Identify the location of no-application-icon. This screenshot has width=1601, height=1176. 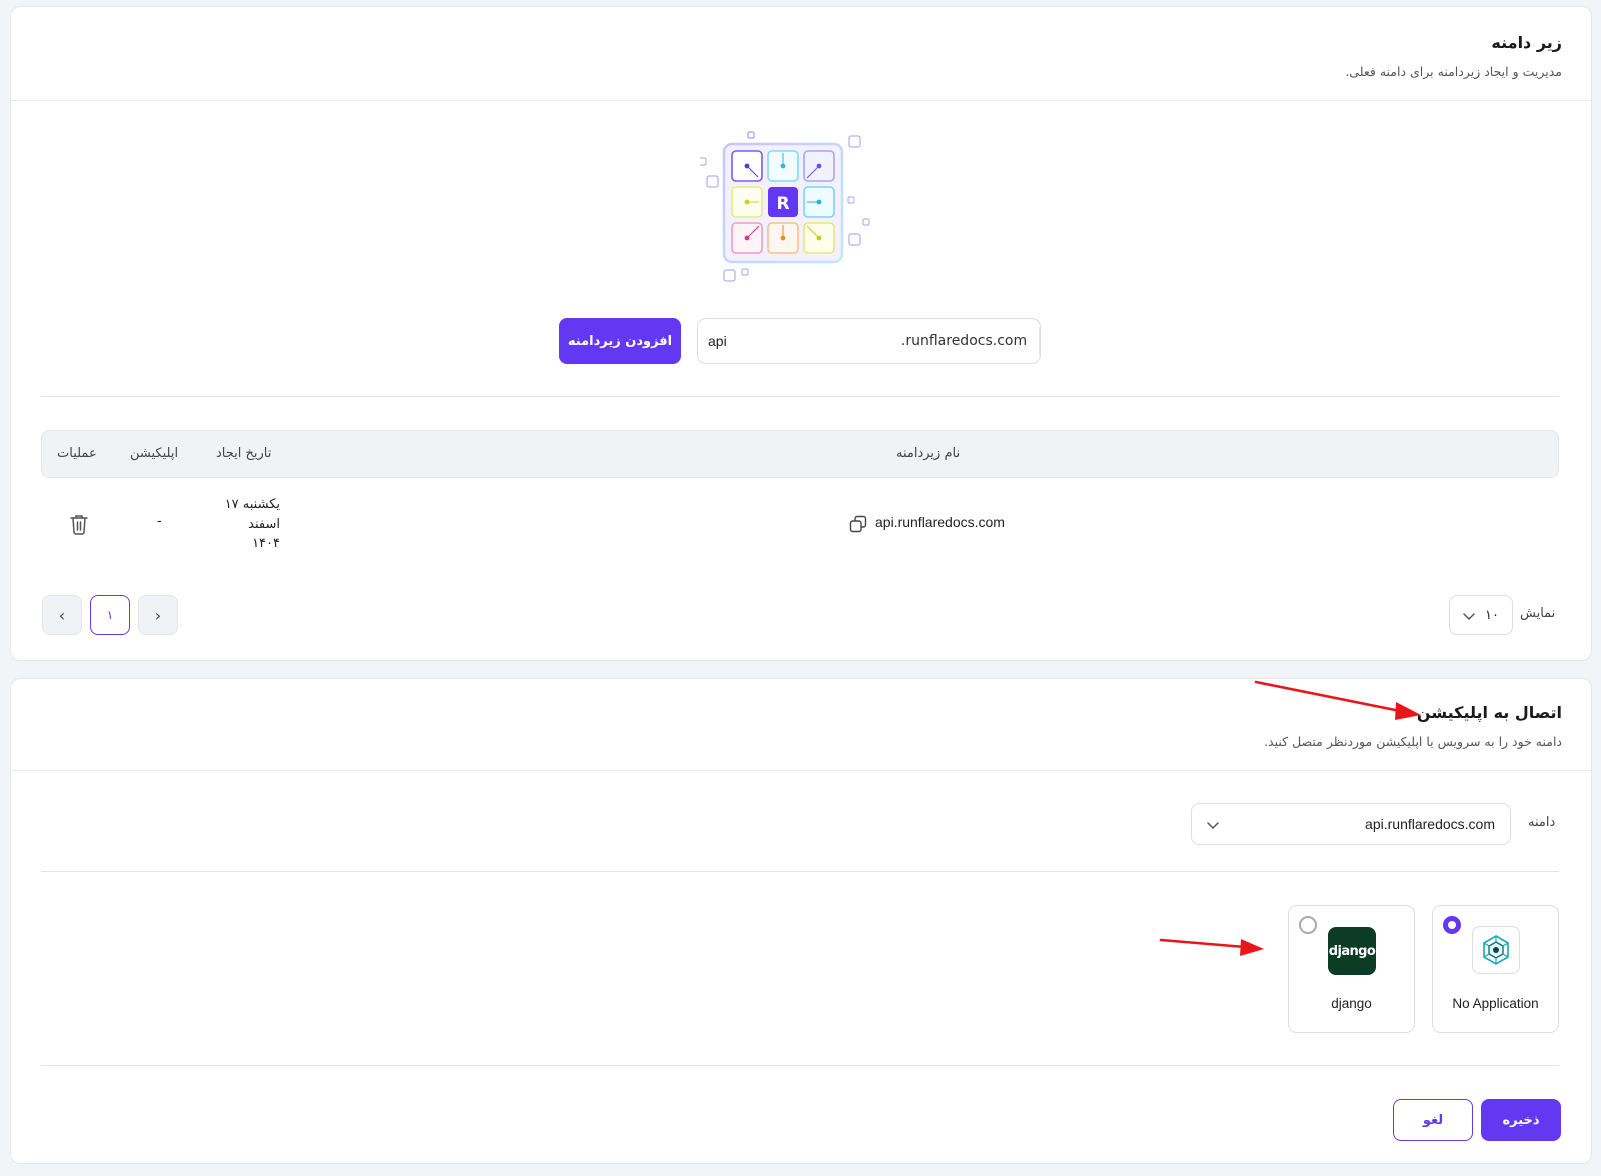
(1496, 950).